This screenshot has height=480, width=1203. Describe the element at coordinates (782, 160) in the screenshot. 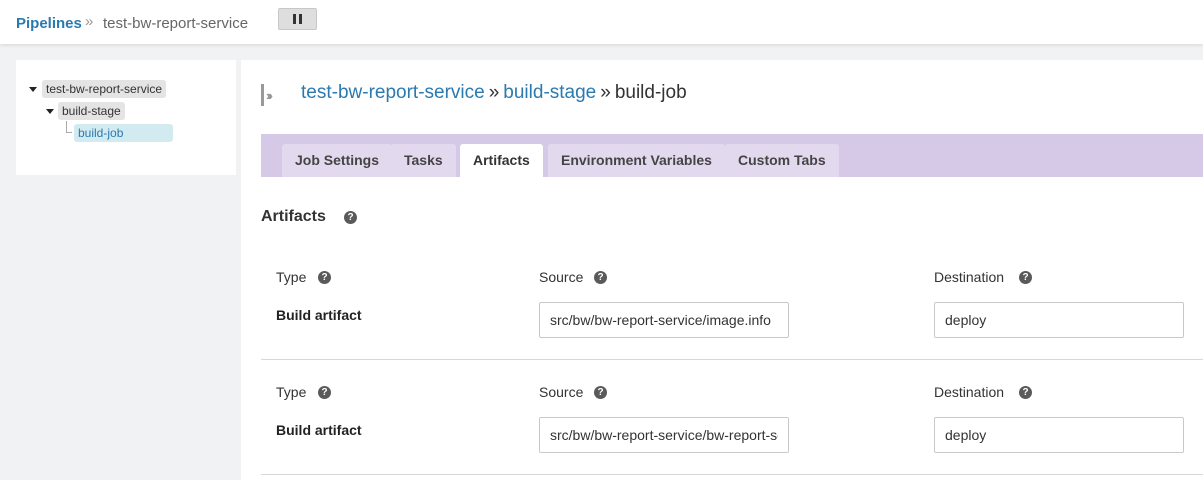

I see `tab-custom-tabs: Custom Tabs` at that location.